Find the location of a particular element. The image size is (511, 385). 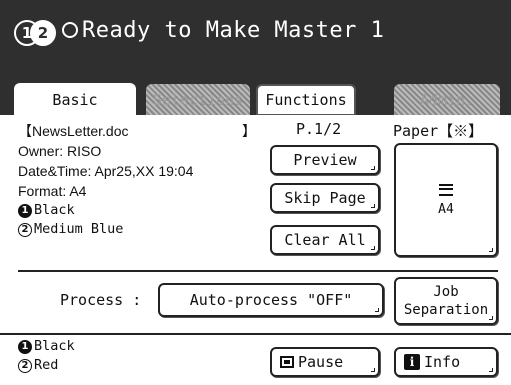

paper-size: A4 is located at coordinates (446, 209).